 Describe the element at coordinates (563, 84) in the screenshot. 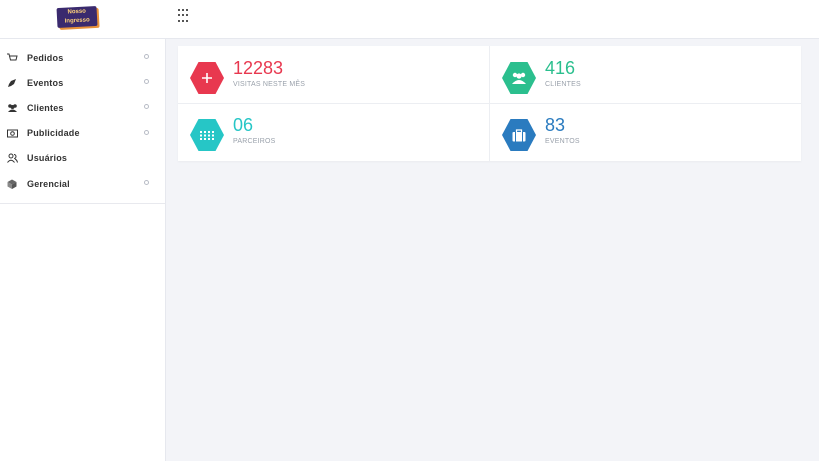

I see `stat-label: CLIENTES` at that location.